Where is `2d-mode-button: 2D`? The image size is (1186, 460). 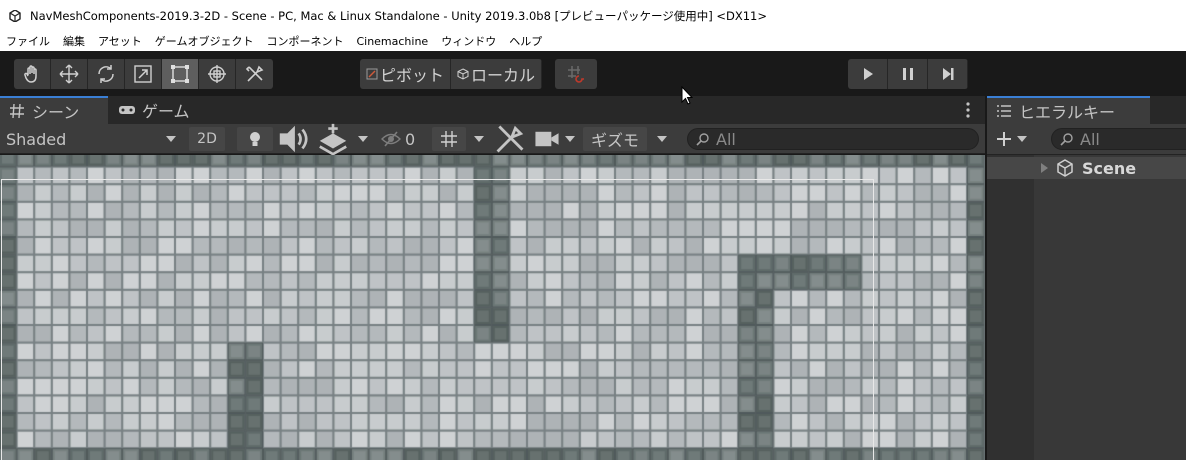
2d-mode-button: 2D is located at coordinates (207, 139).